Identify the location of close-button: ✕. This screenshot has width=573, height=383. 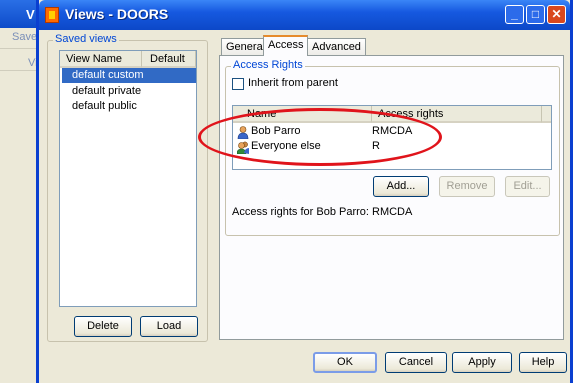
(556, 14).